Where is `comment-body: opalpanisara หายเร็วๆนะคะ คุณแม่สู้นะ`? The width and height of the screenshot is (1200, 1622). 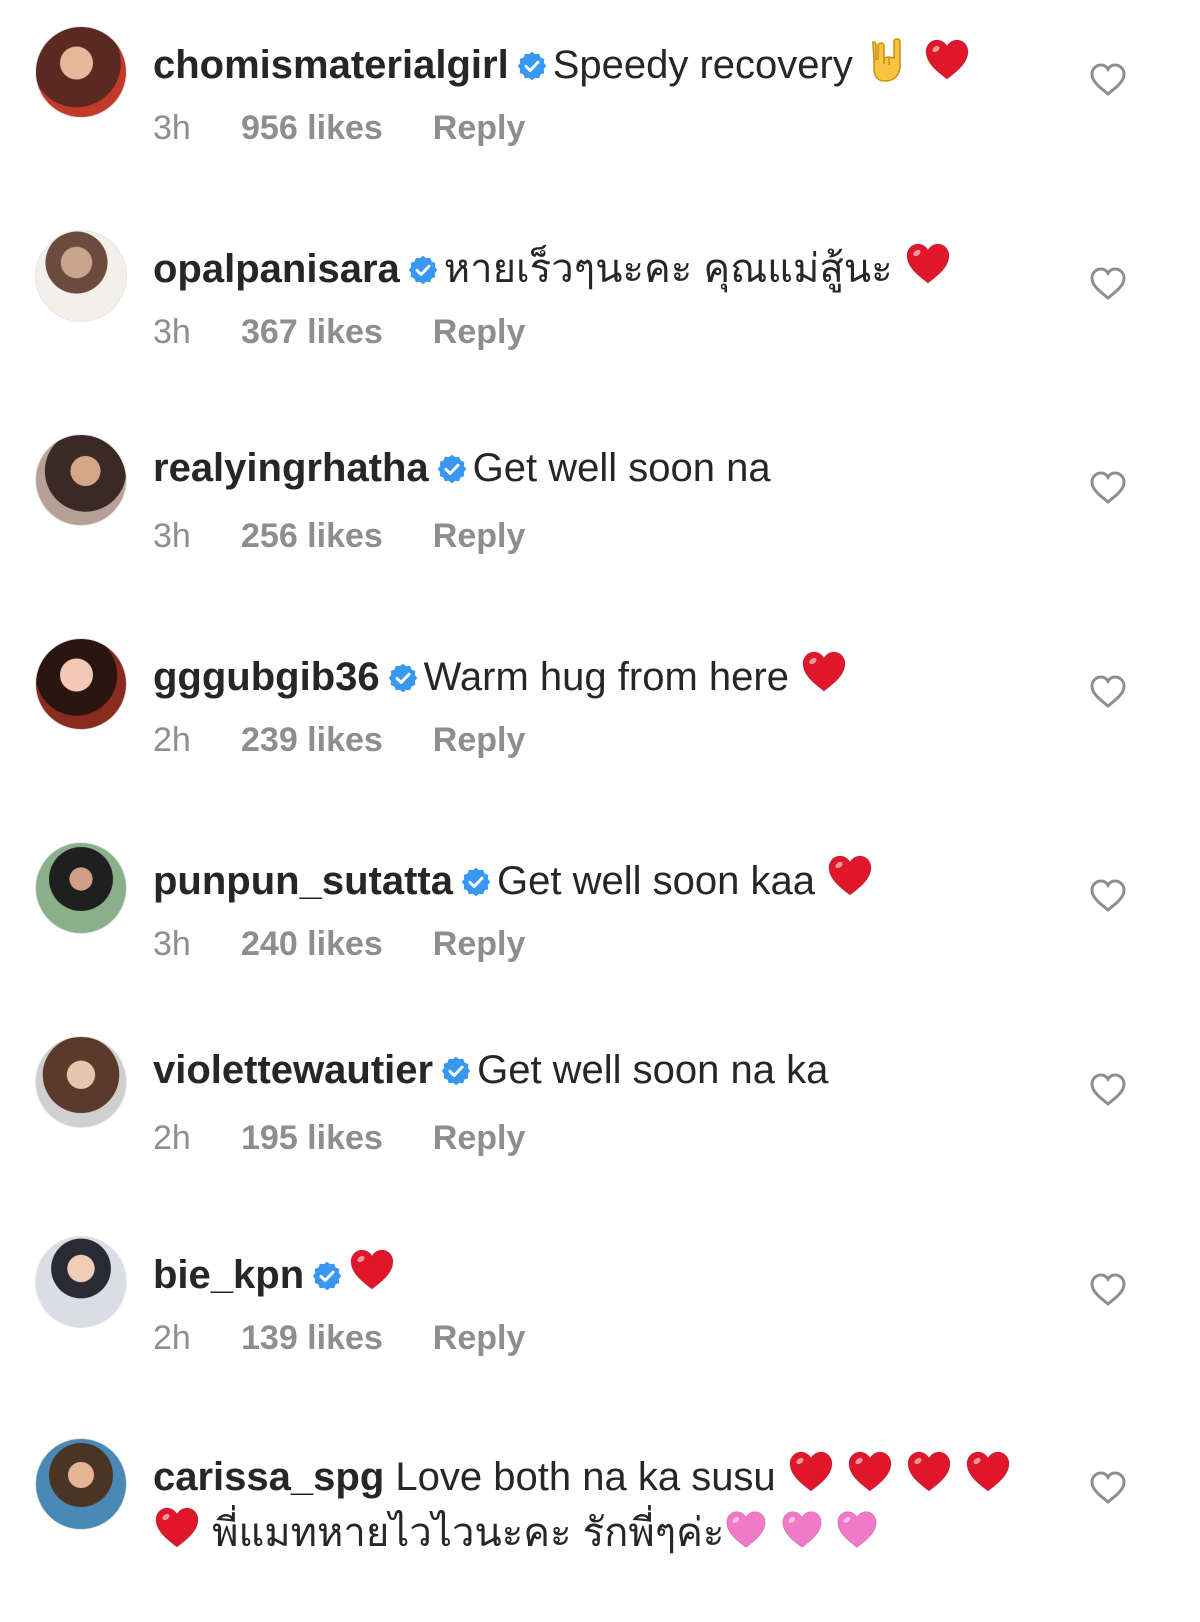
comment-body: opalpanisara หายเร็วๆนะคะ คุณแม่สู้นะ is located at coordinates (616, 266).